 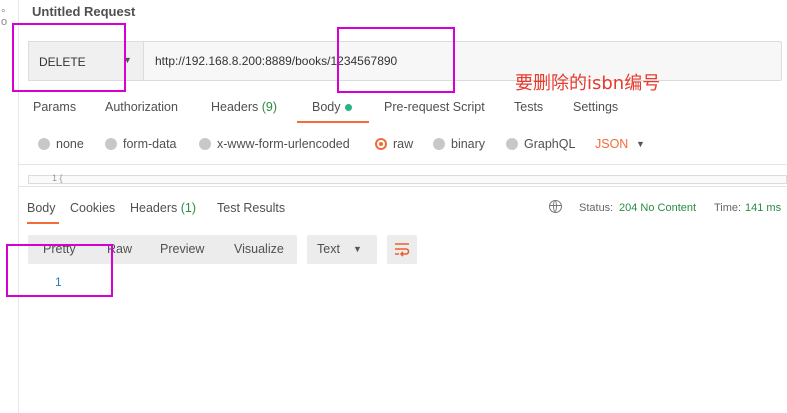 I want to click on tab-headers-count: (9), so click(x=269, y=107).